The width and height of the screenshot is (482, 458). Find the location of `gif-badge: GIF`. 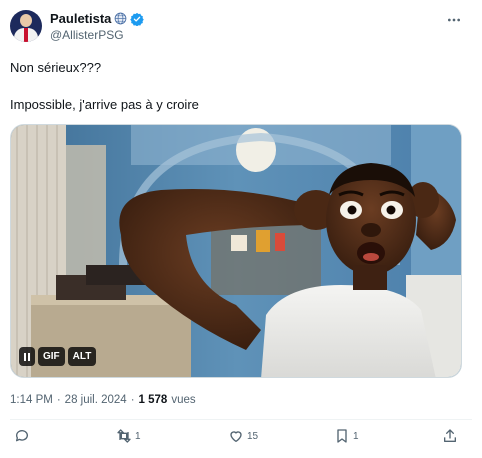

gif-badge: GIF is located at coordinates (51, 356).